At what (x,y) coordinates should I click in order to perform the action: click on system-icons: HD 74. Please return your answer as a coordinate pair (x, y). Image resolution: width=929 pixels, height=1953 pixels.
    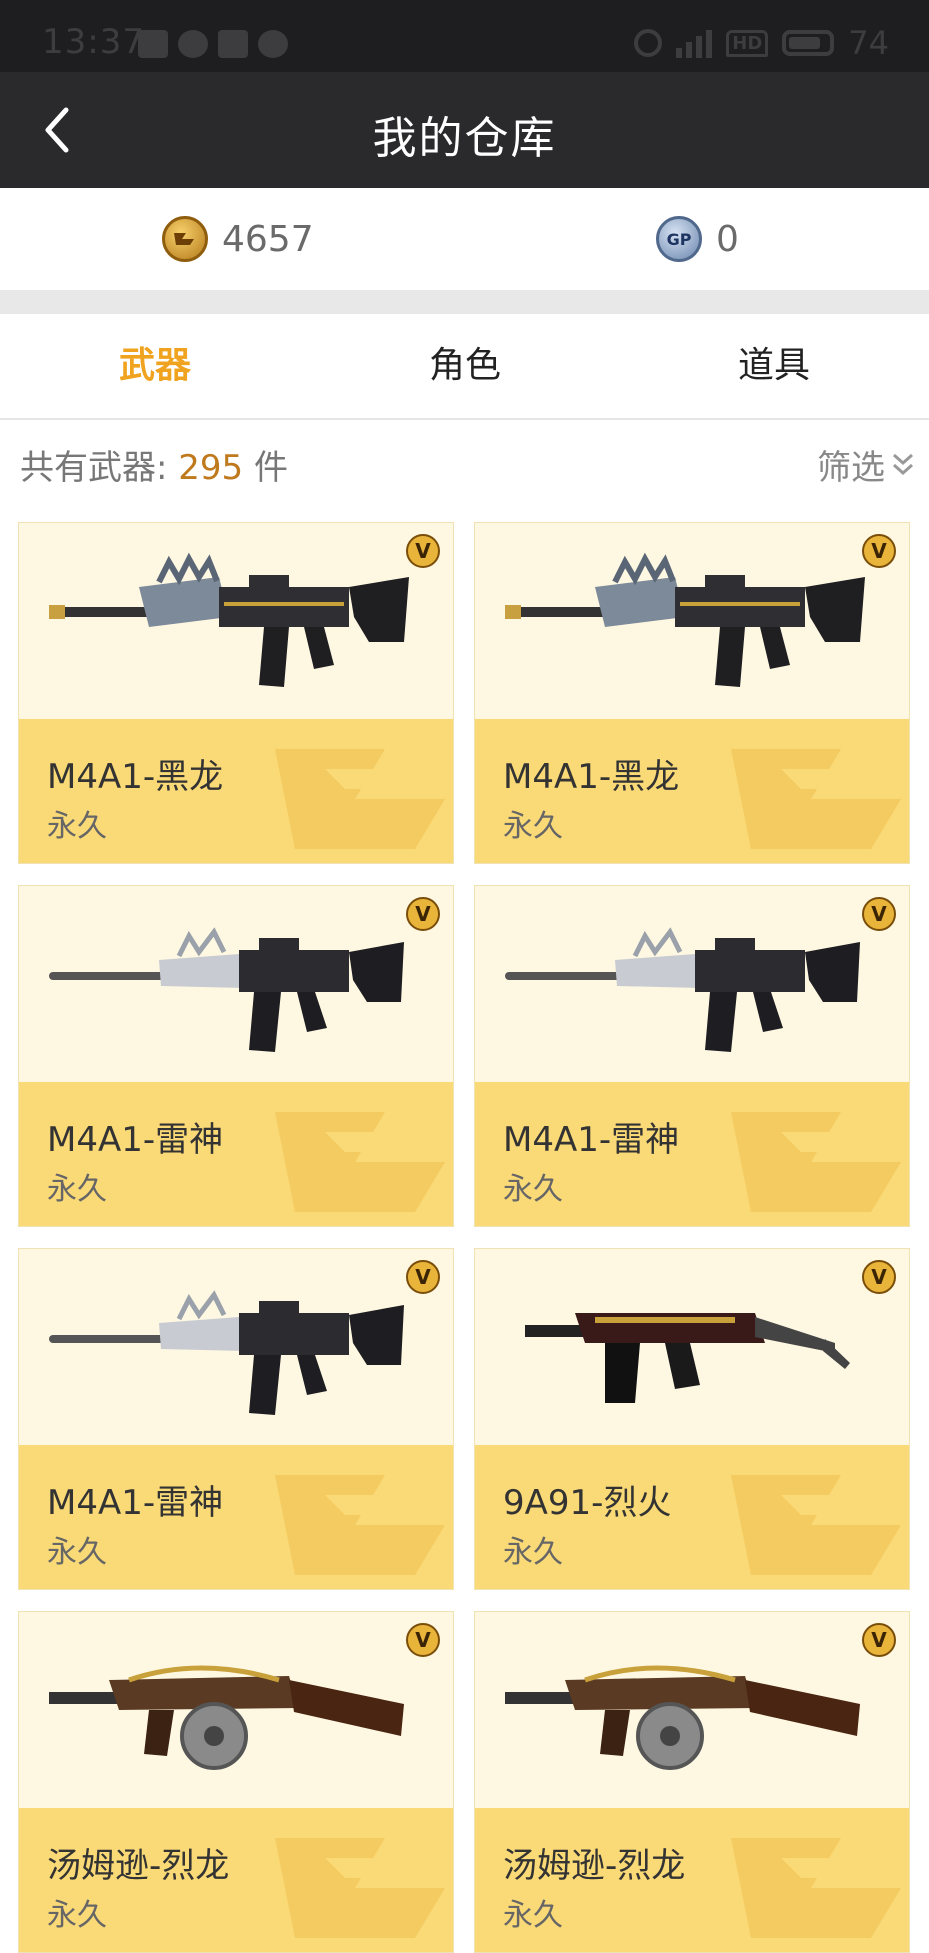
    Looking at the image, I should click on (761, 43).